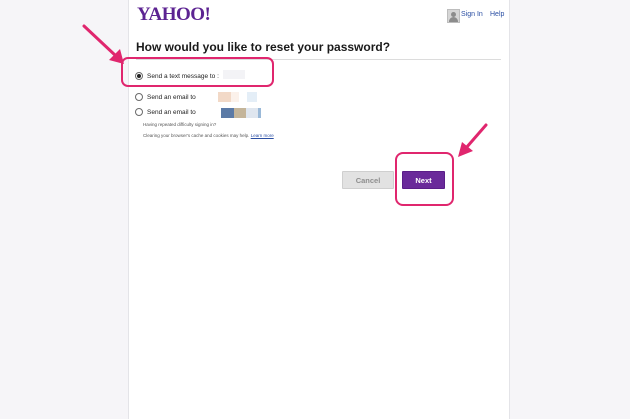 The image size is (630, 419). Describe the element at coordinates (234, 74) in the screenshot. I see `masked-phone-number` at that location.